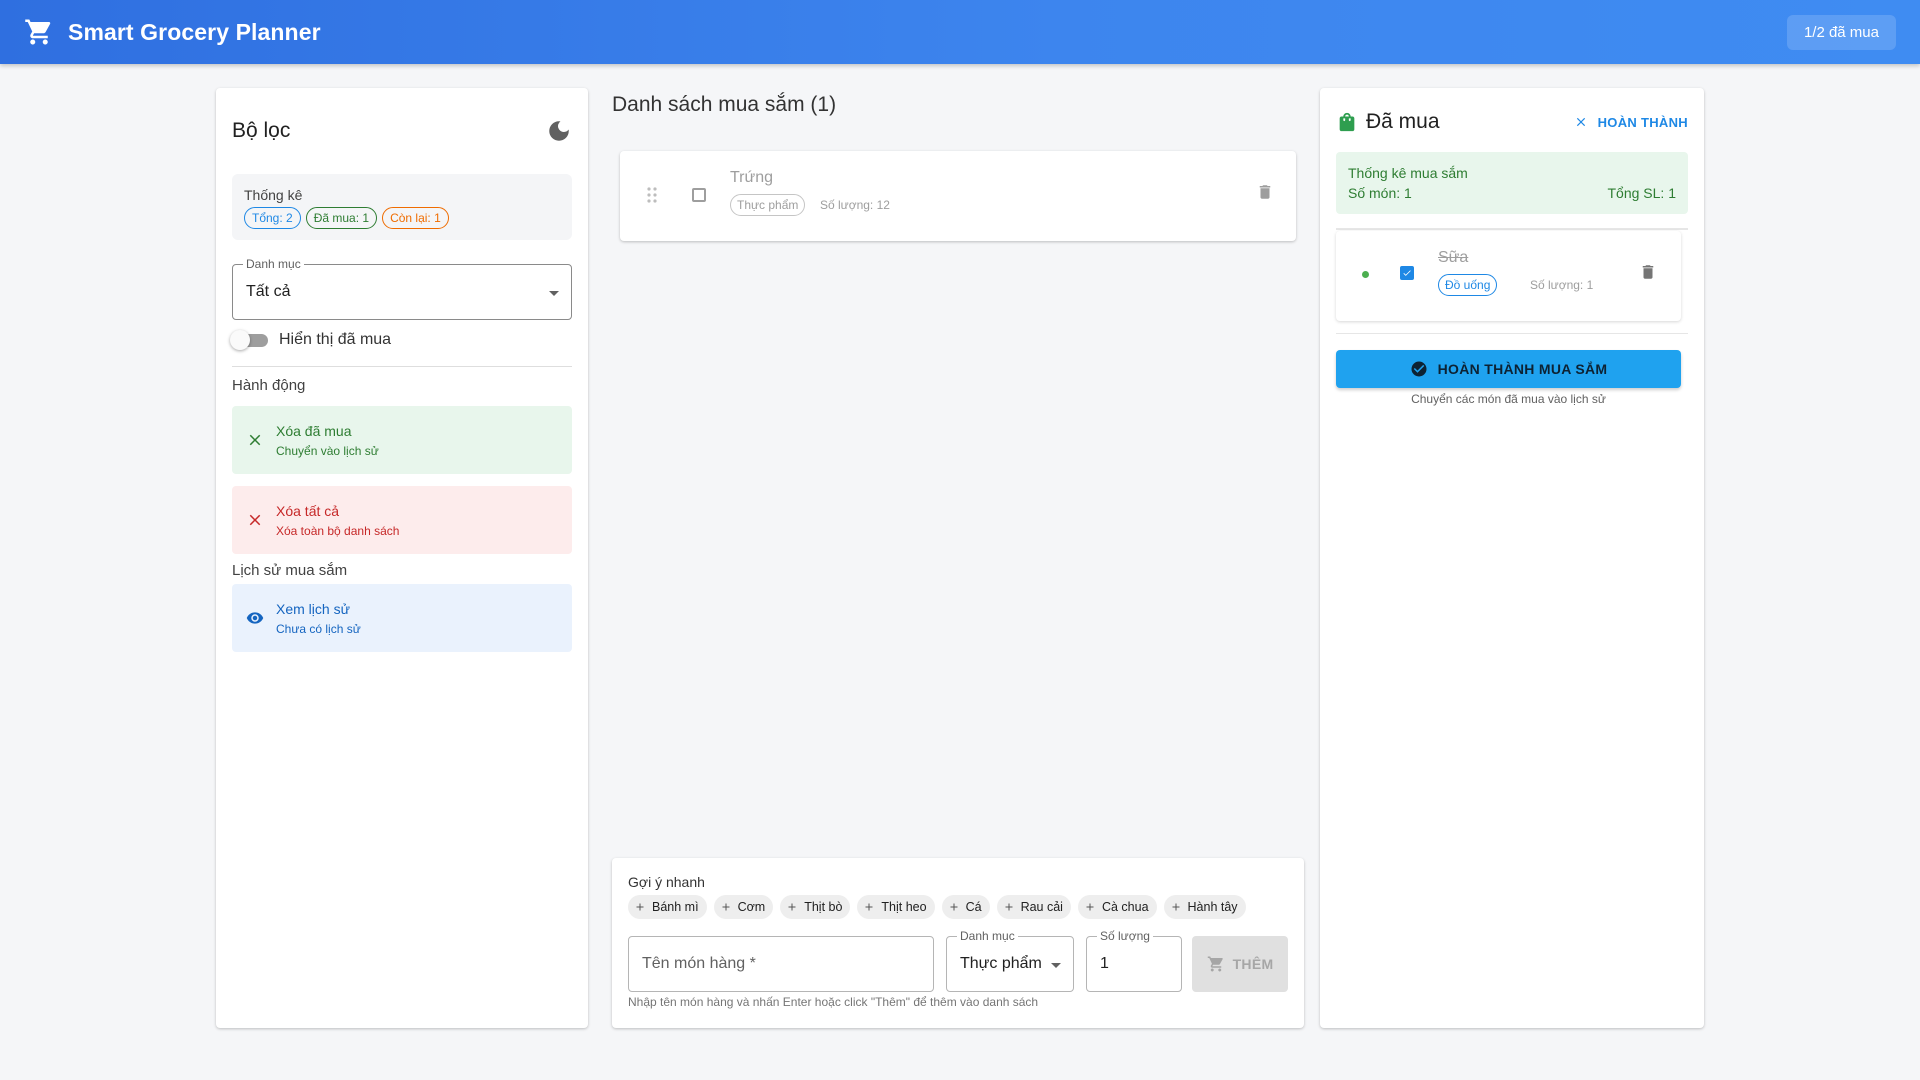 The height and width of the screenshot is (1080, 1920). Describe the element at coordinates (1508, 276) in the screenshot. I see `bought-item: Sữa Đồ uống Số lượng: 1` at that location.